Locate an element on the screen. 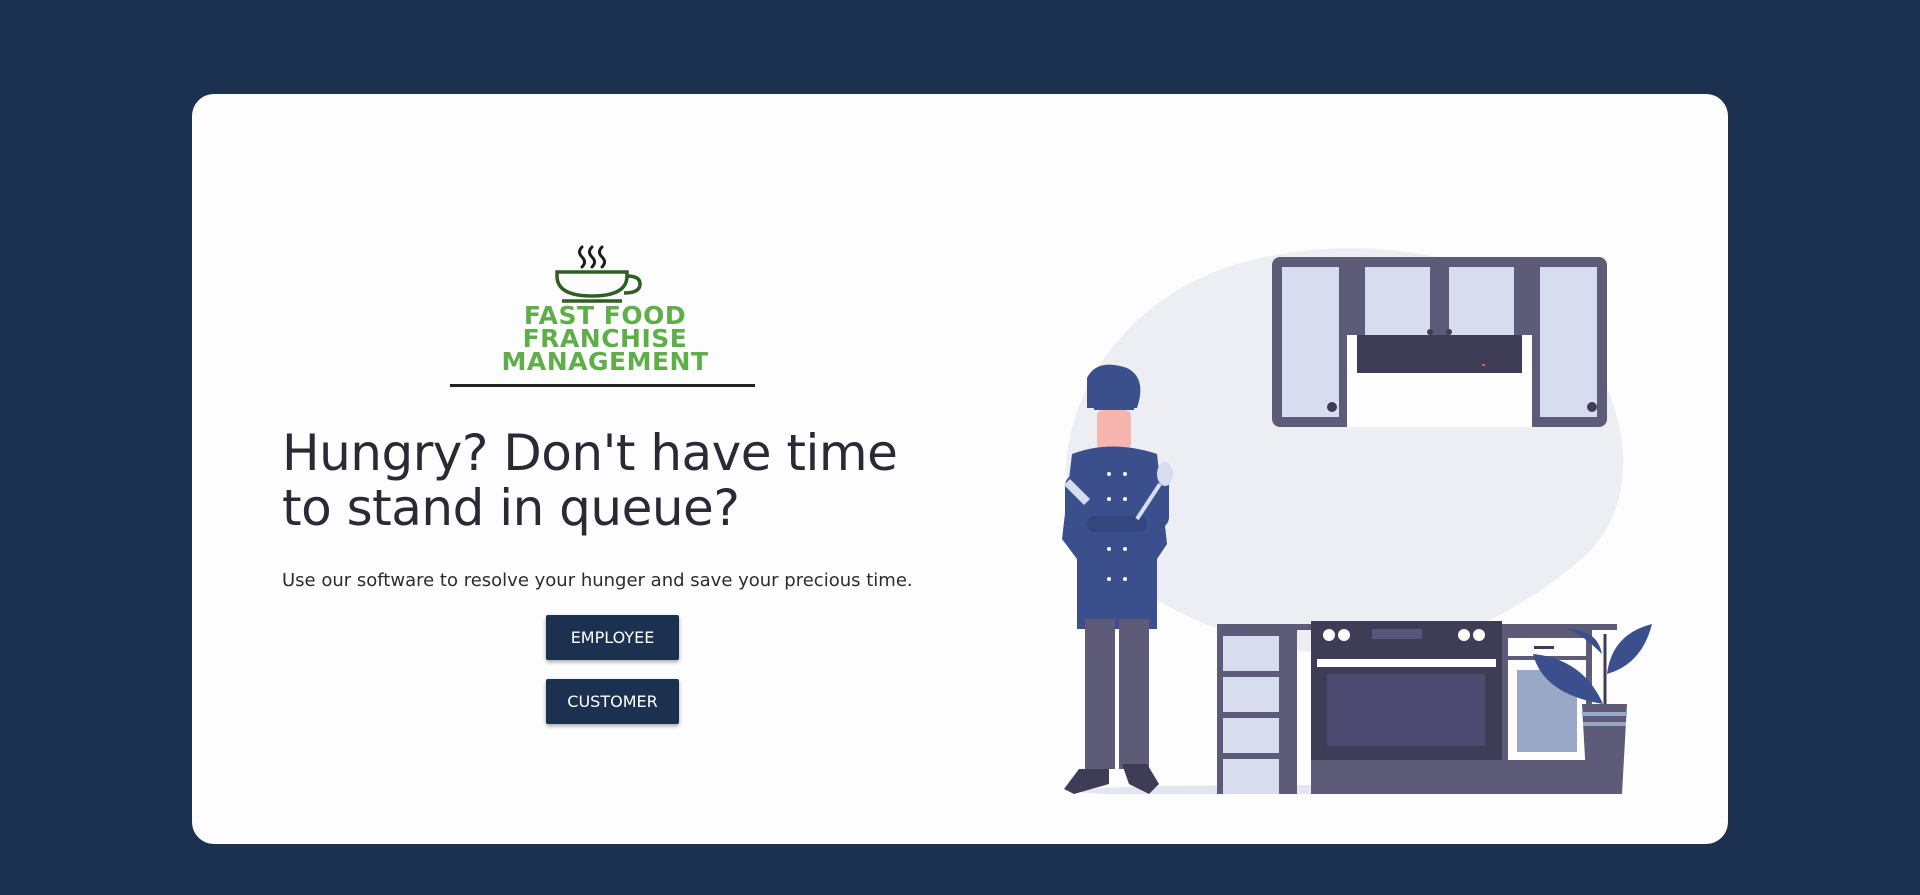 The height and width of the screenshot is (895, 1920). customer-button: CUSTOMER is located at coordinates (612, 701).